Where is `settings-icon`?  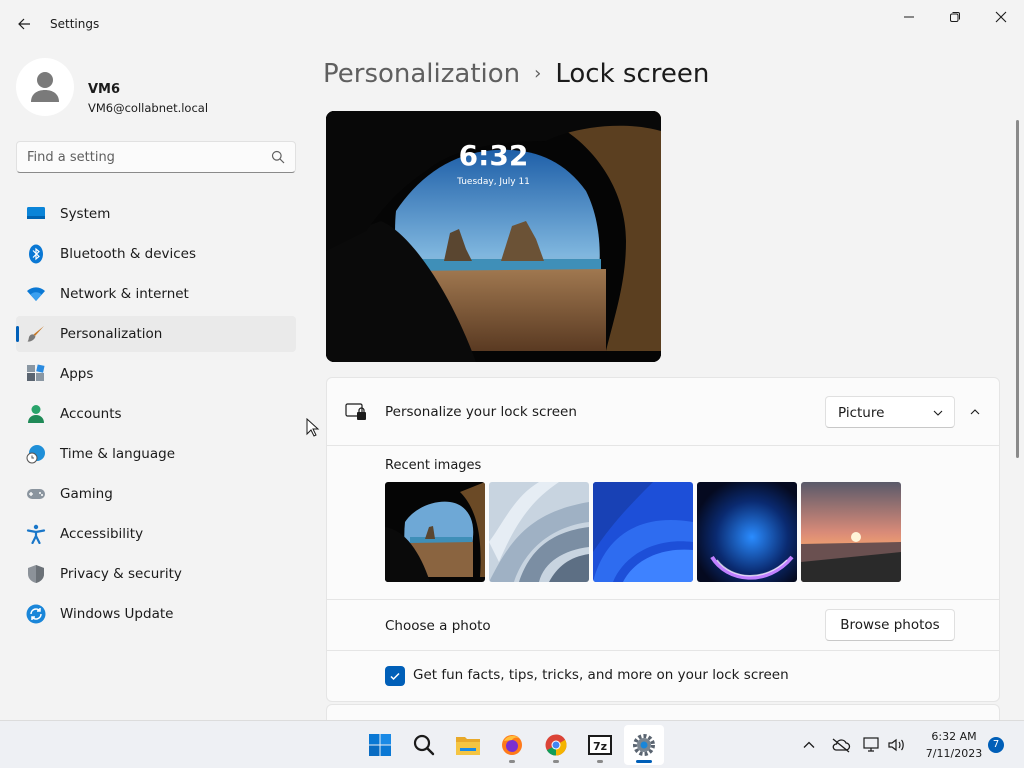
settings-icon is located at coordinates (644, 745).